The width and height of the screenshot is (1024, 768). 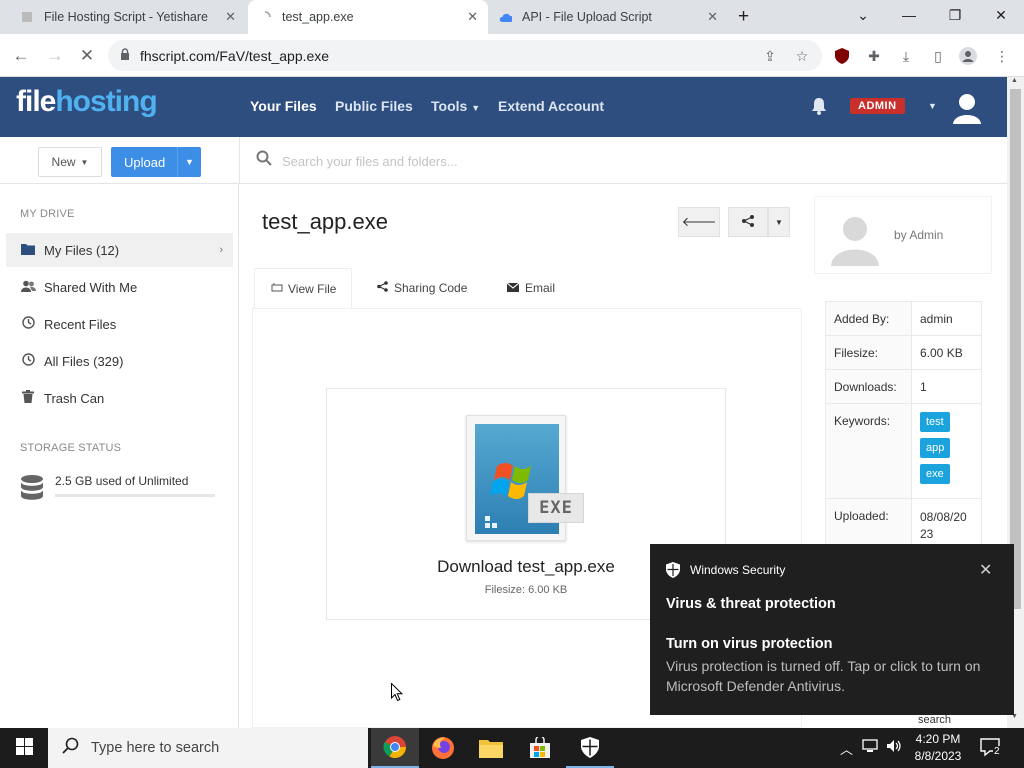 What do you see at coordinates (395, 748) in the screenshot?
I see `taskbar-chrome-icon` at bounding box center [395, 748].